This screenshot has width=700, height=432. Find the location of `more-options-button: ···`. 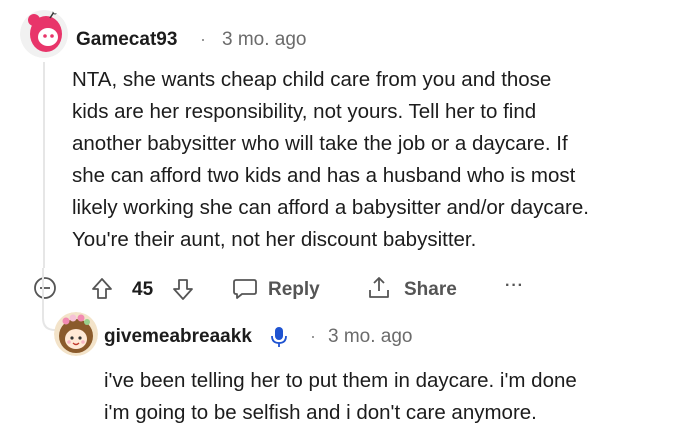

more-options-button: ··· is located at coordinates (514, 286).